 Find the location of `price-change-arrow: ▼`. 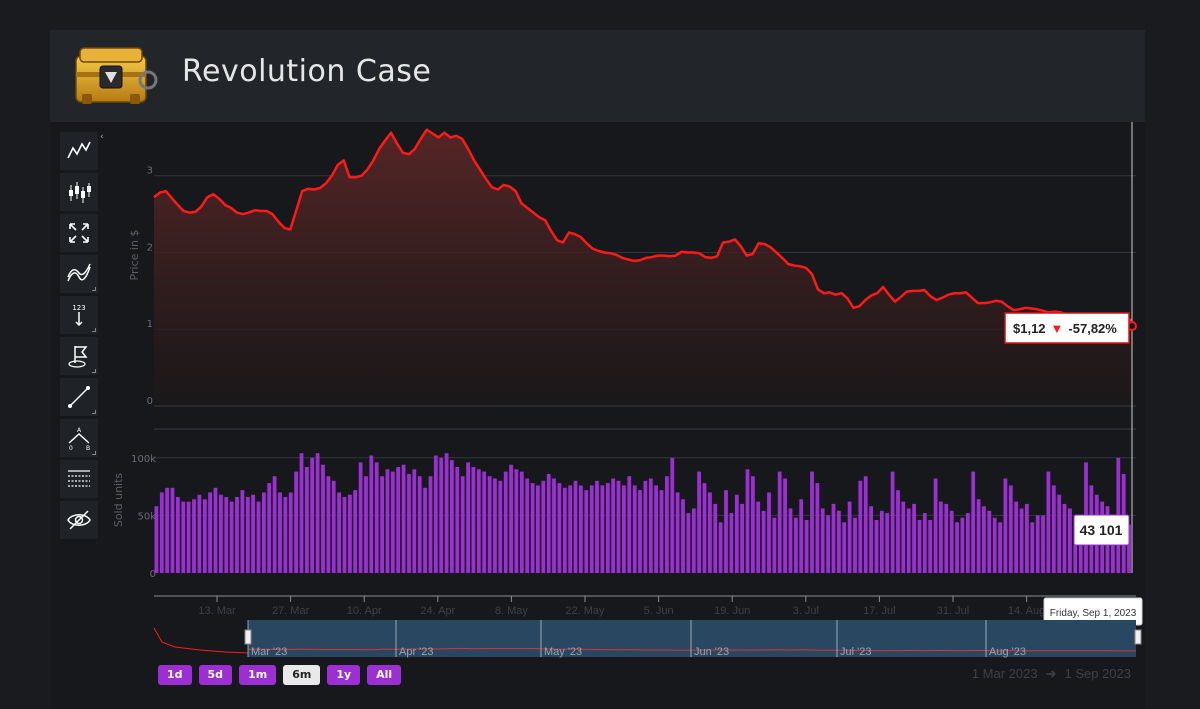

price-change-arrow: ▼ is located at coordinates (1057, 328).